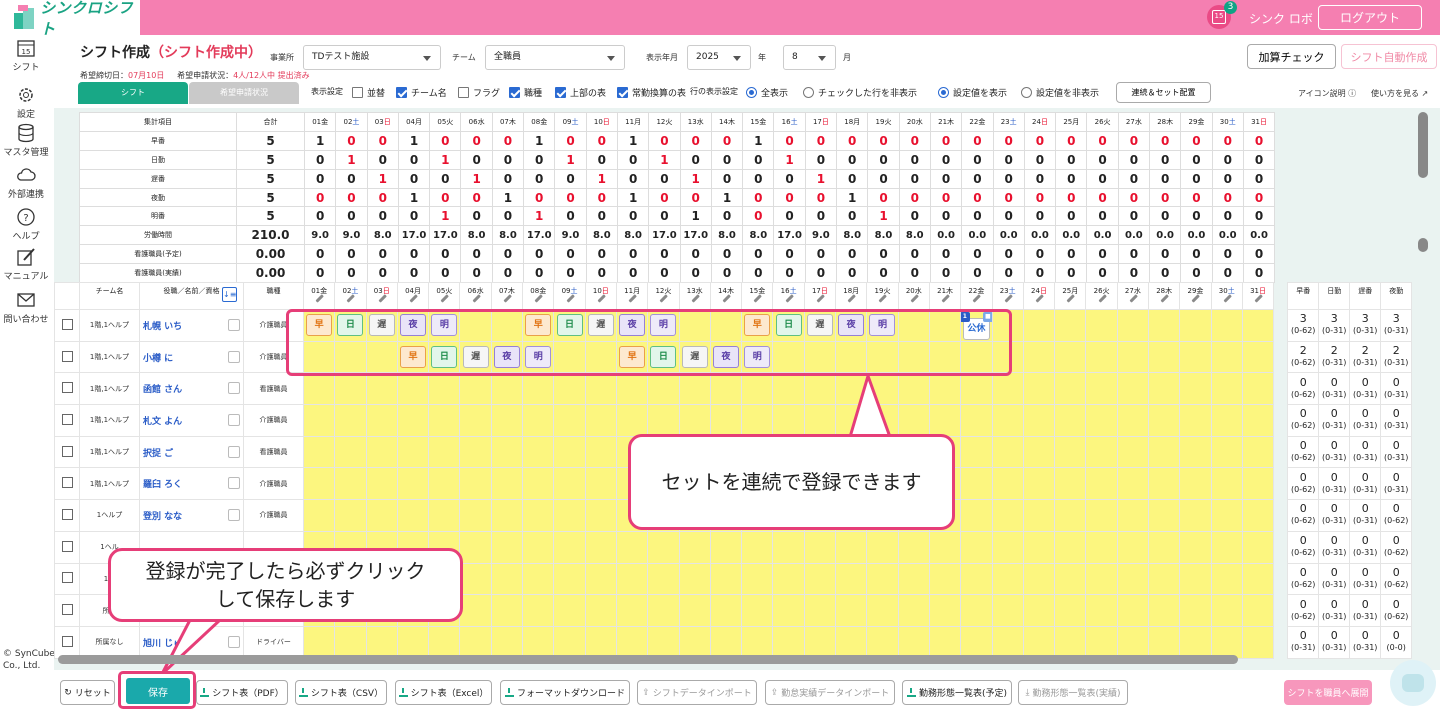  I want to click on staff-name: 札幌 いち, so click(191, 325).